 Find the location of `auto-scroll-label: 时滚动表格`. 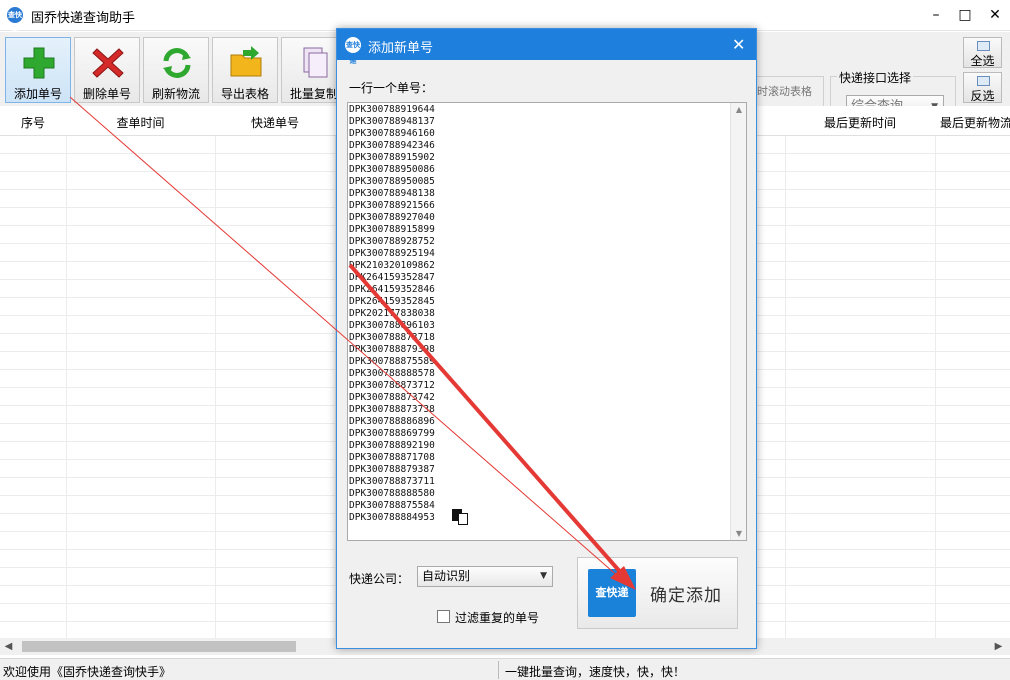

auto-scroll-label: 时滚动表格 is located at coordinates (784, 91).